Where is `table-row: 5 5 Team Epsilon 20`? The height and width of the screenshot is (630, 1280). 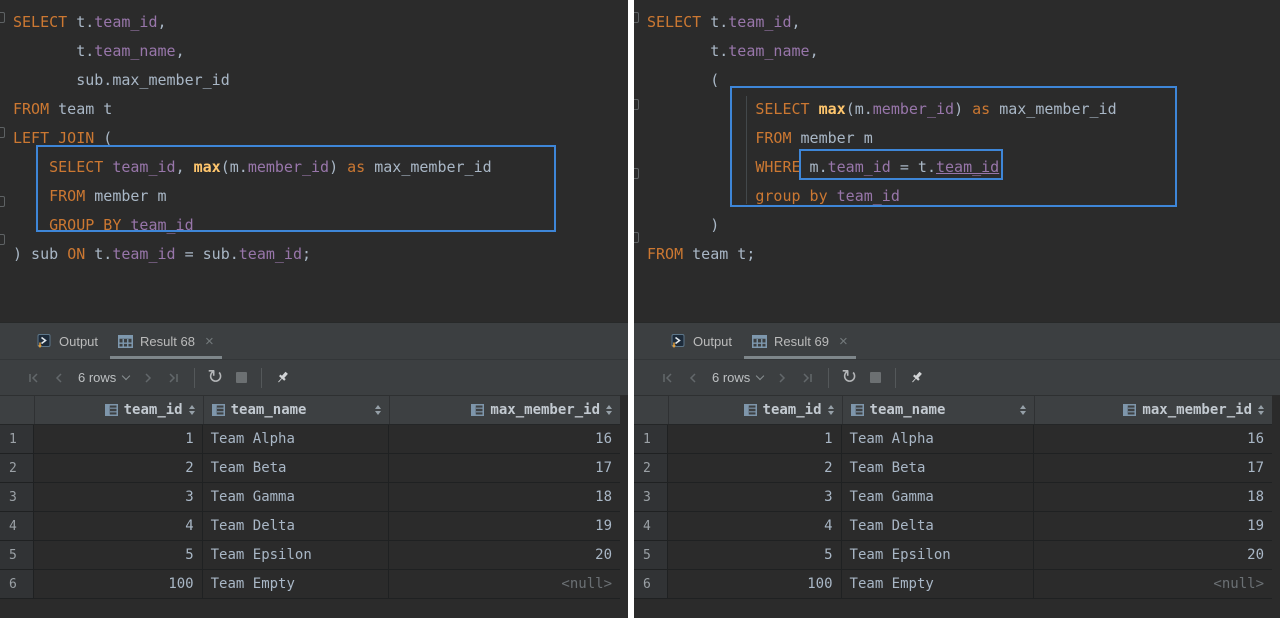 table-row: 5 5 Team Epsilon 20 is located at coordinates (953, 555).